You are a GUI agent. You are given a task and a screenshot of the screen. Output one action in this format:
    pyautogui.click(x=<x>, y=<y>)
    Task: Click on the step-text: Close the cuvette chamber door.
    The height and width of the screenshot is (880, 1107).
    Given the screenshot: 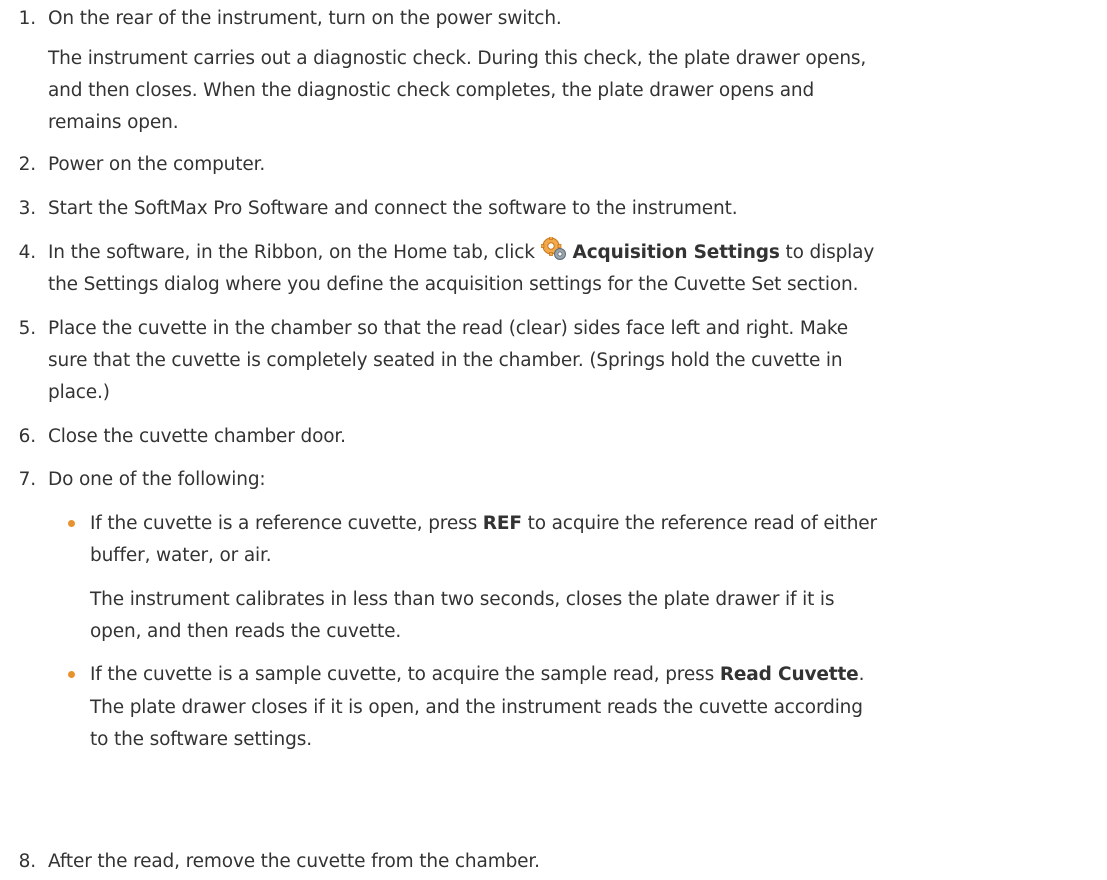 What is the action you would take?
    pyautogui.click(x=197, y=436)
    